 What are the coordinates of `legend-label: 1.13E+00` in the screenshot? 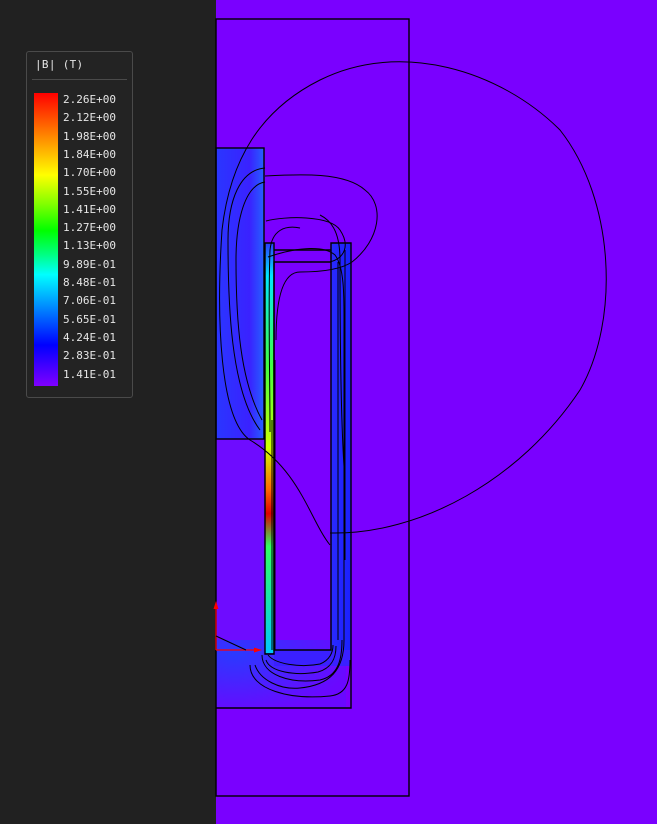 It's located at (89, 246).